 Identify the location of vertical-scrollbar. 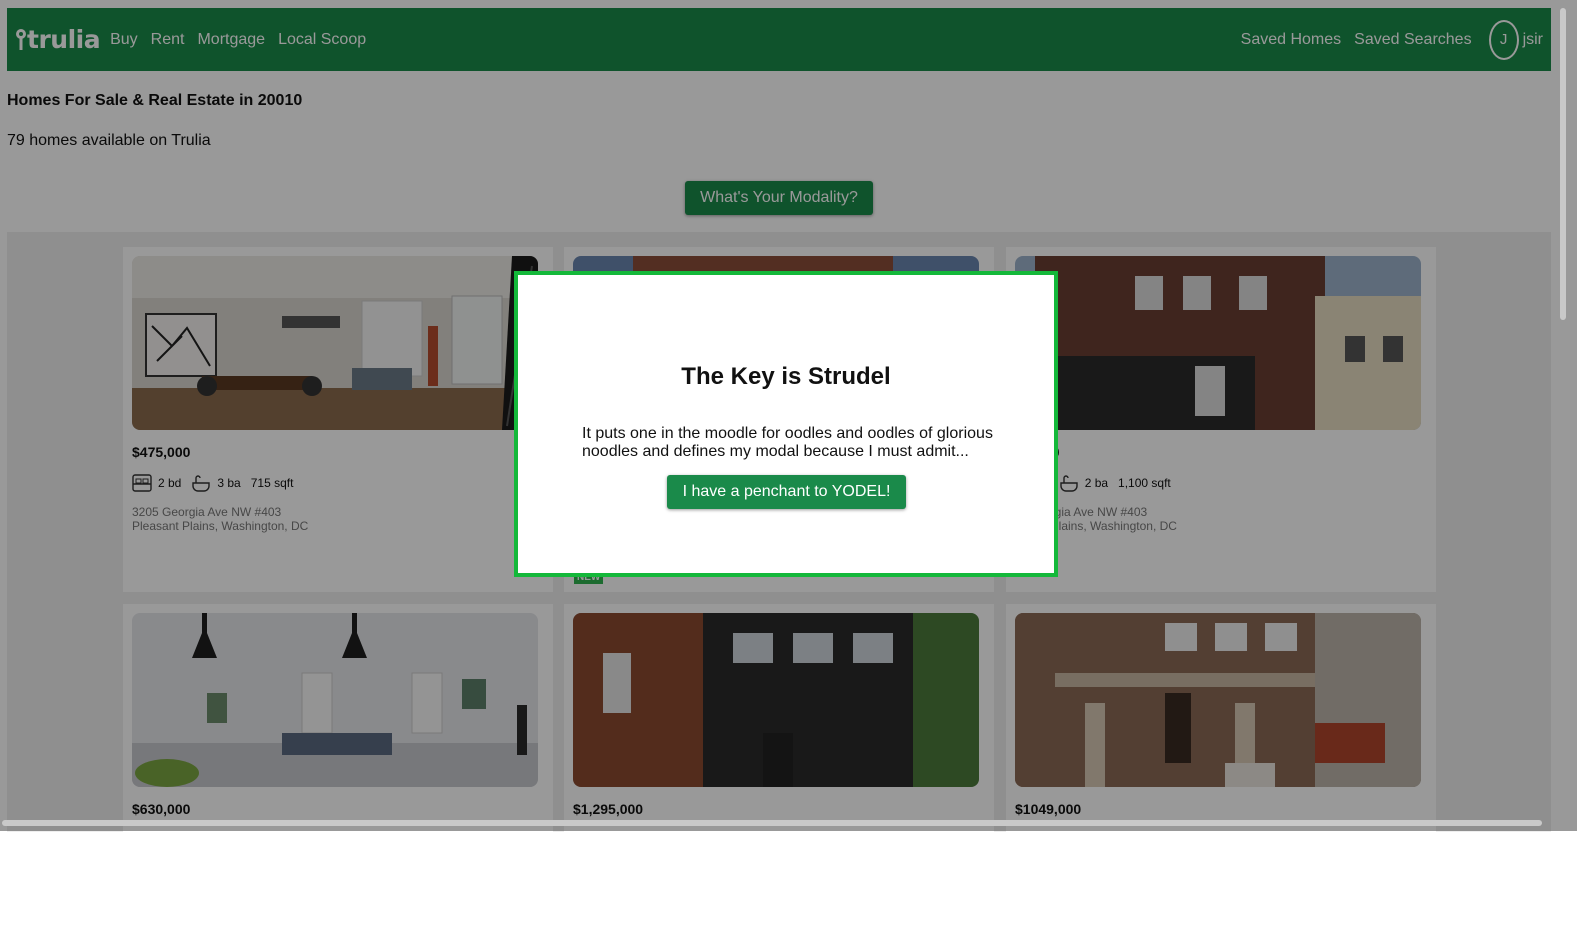
(1563, 164).